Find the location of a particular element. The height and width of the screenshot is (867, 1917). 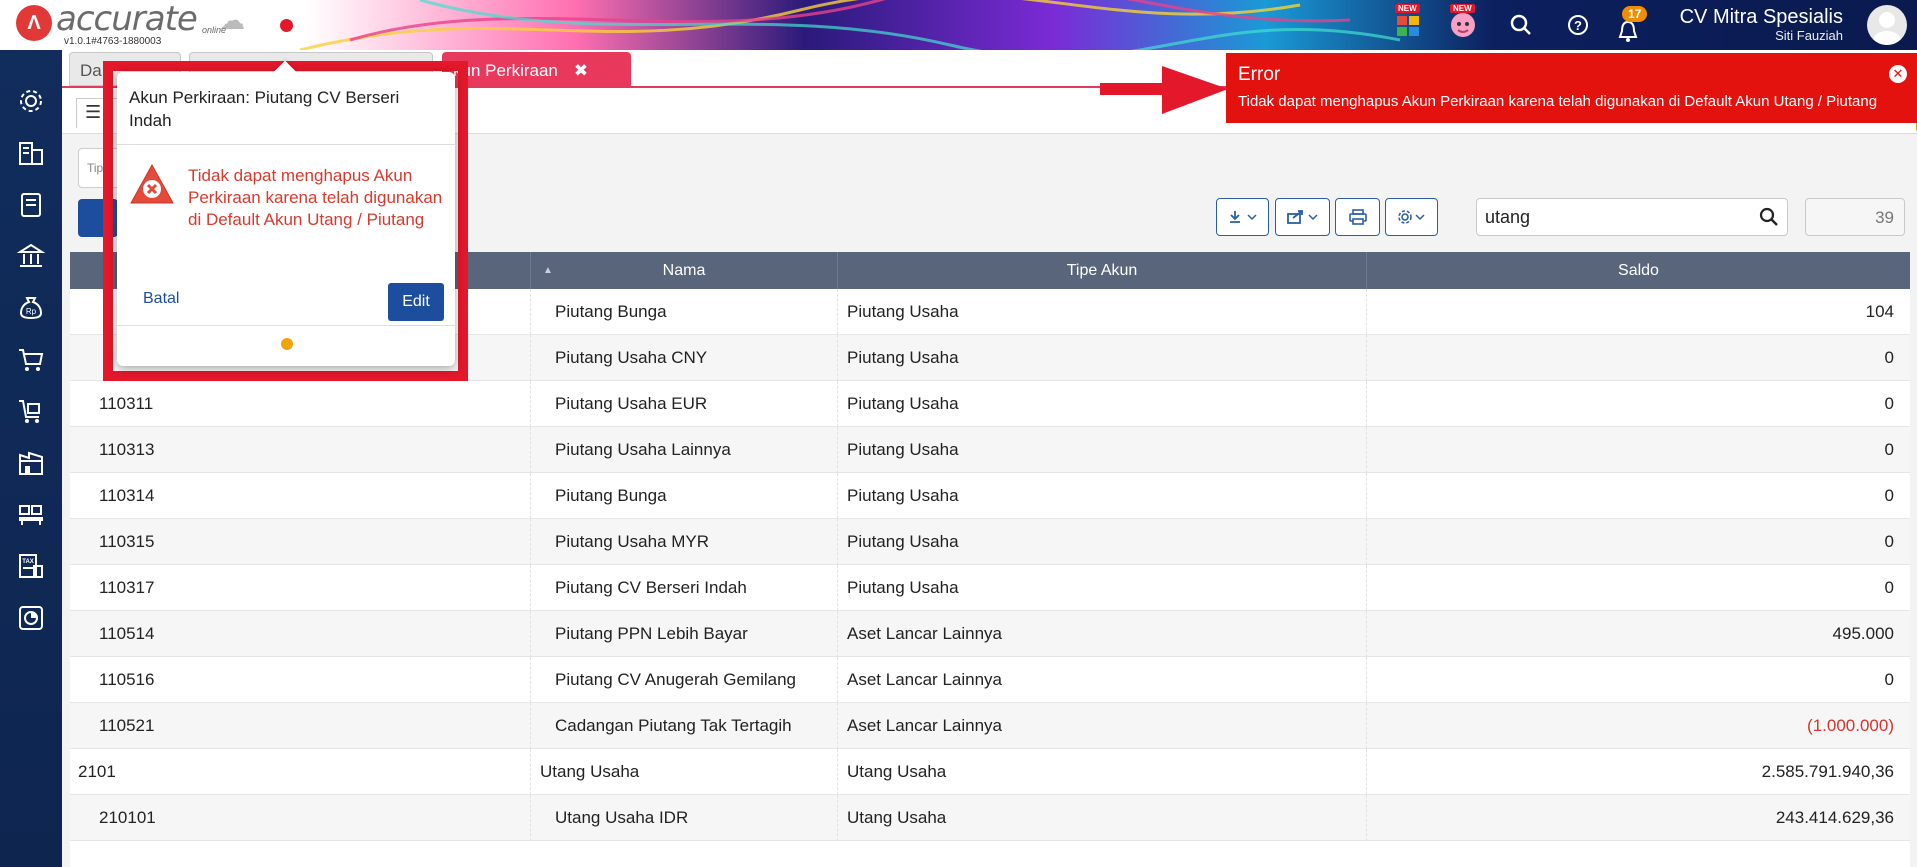

settings-gear-icon is located at coordinates (31, 101).